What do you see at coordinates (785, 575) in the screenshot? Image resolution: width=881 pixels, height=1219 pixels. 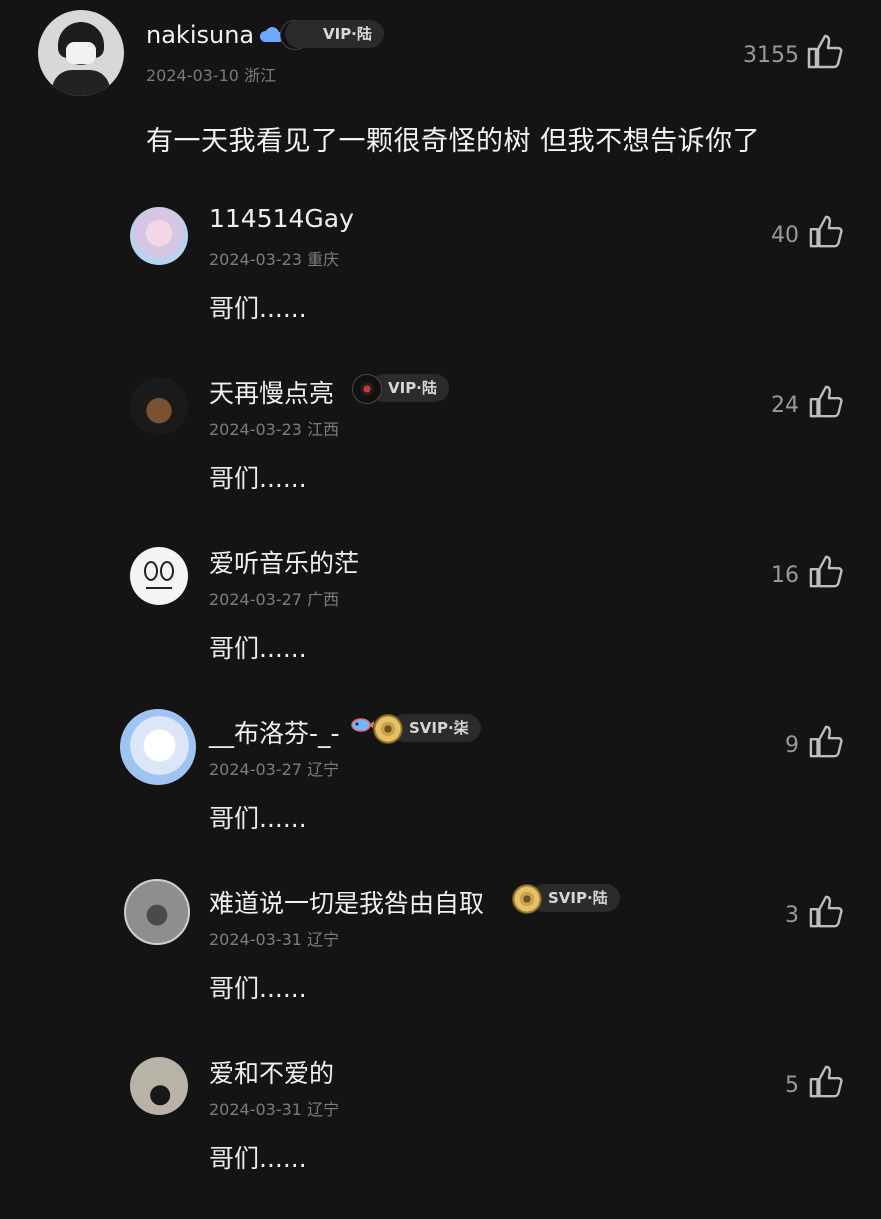 I see `reply-like-count: 16` at bounding box center [785, 575].